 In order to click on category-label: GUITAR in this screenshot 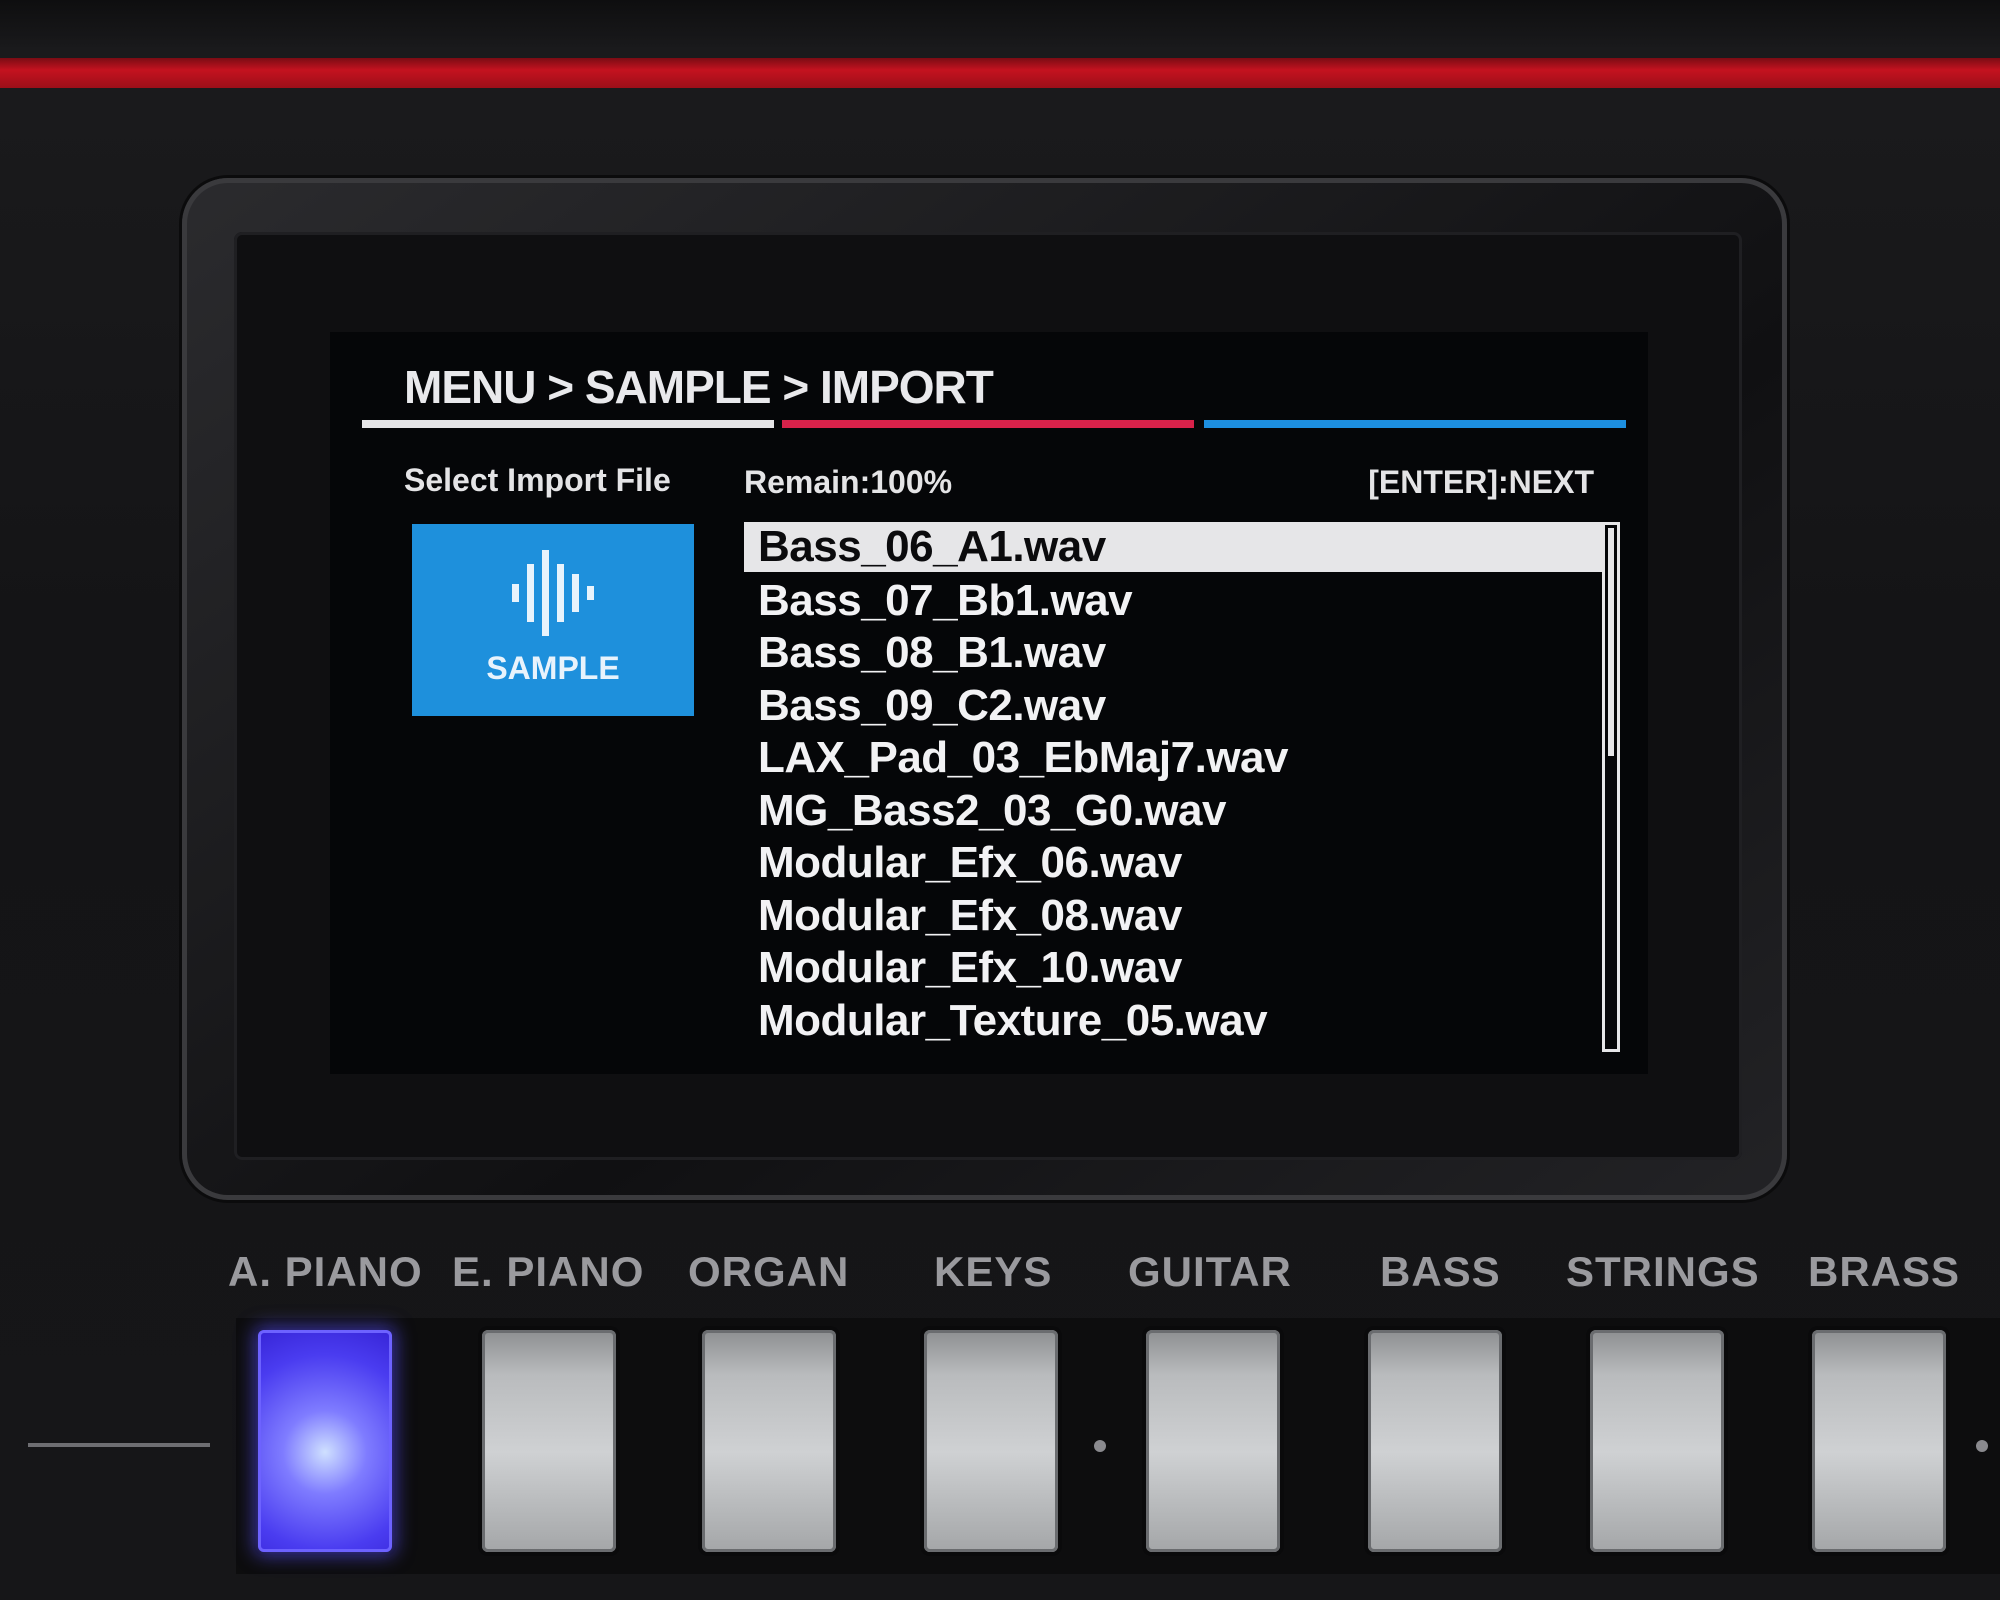, I will do `click(1210, 1271)`.